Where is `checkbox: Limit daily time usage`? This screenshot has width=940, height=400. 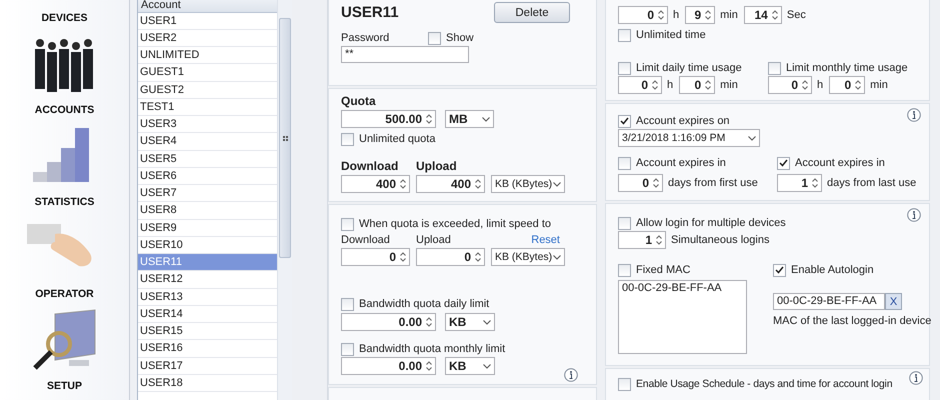 checkbox: Limit daily time usage is located at coordinates (693, 68).